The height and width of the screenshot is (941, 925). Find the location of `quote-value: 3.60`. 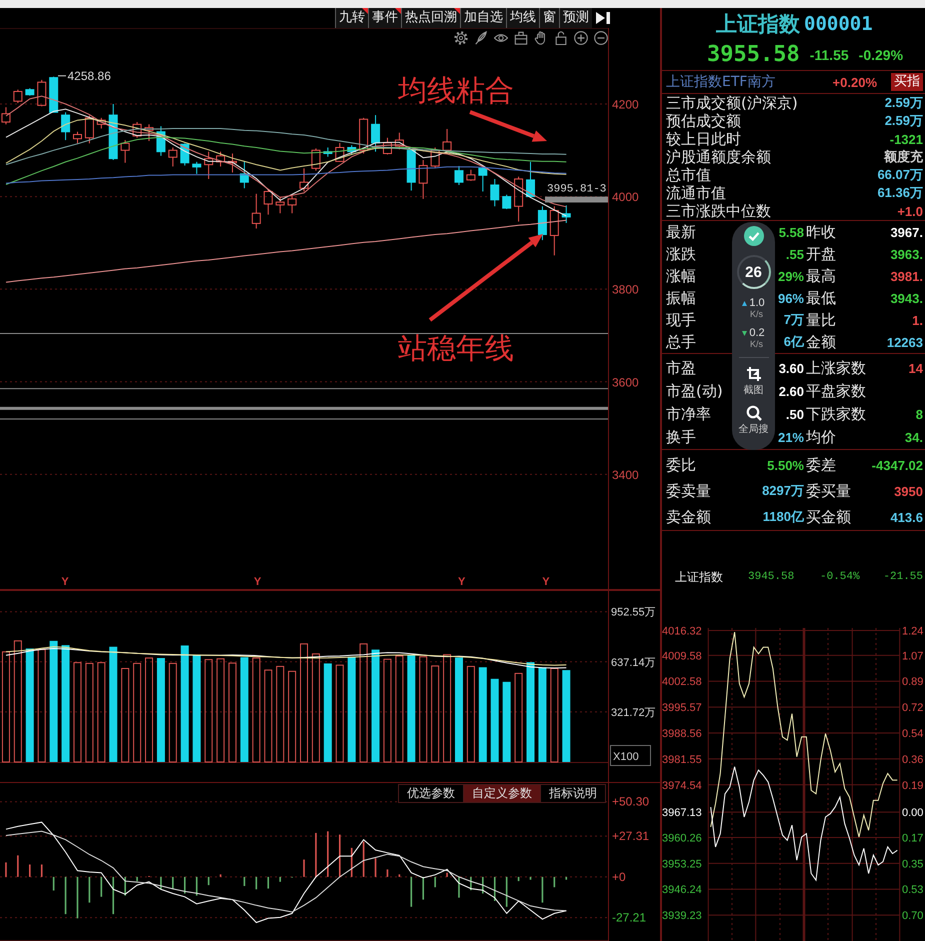

quote-value: 3.60 is located at coordinates (791, 368).